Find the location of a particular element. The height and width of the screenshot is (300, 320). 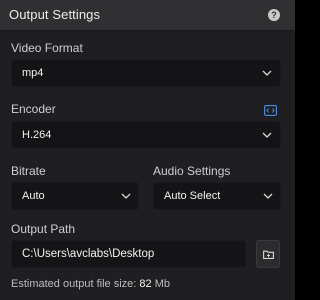

output-path-field: C:\Users\avclabs\Desktop is located at coordinates (128, 254).